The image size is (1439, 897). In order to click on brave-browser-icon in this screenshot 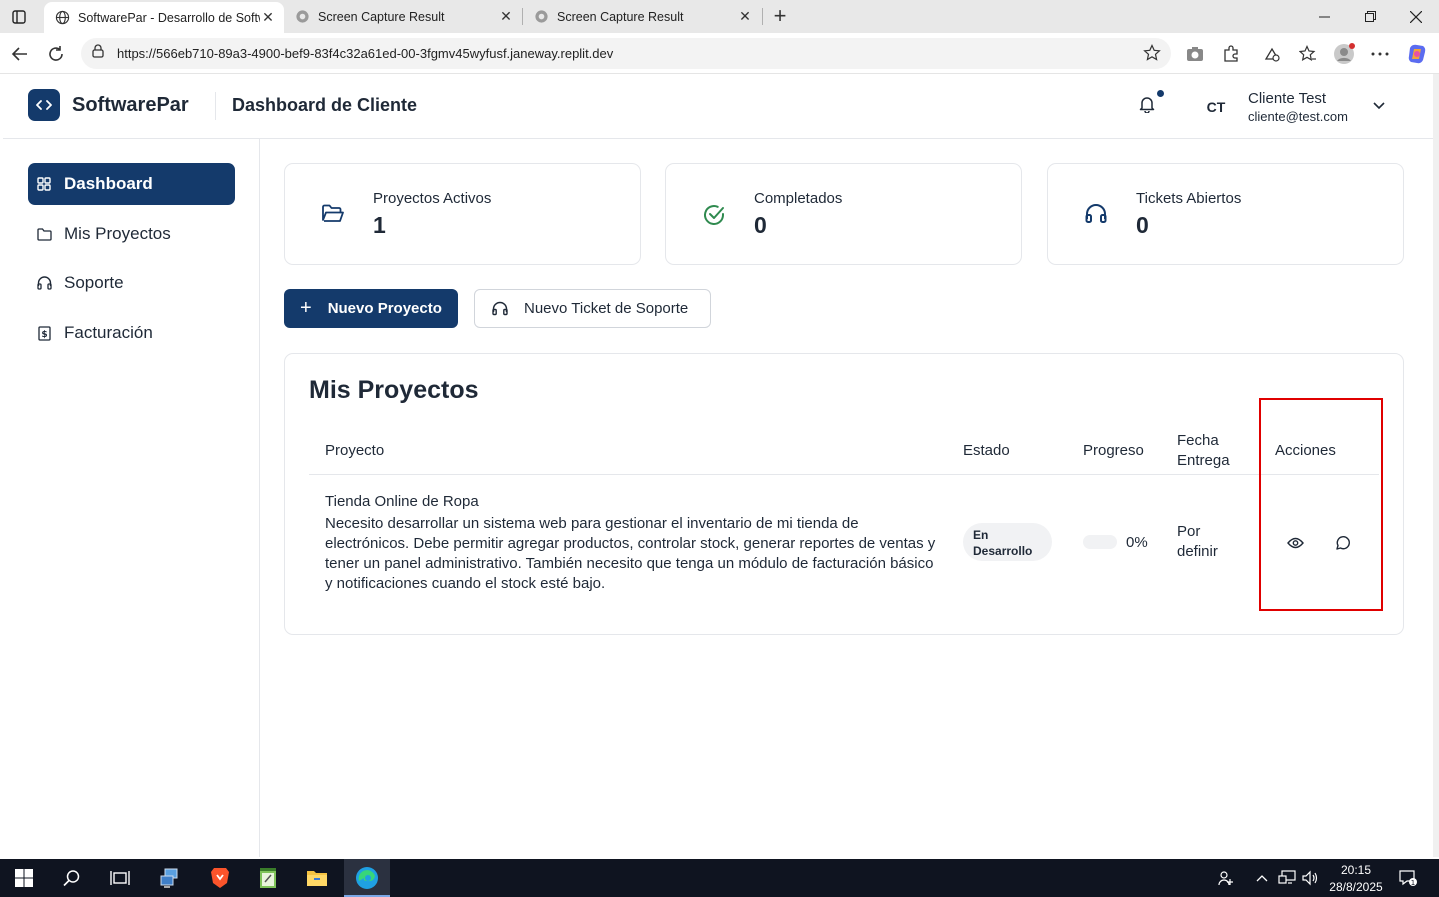, I will do `click(220, 878)`.